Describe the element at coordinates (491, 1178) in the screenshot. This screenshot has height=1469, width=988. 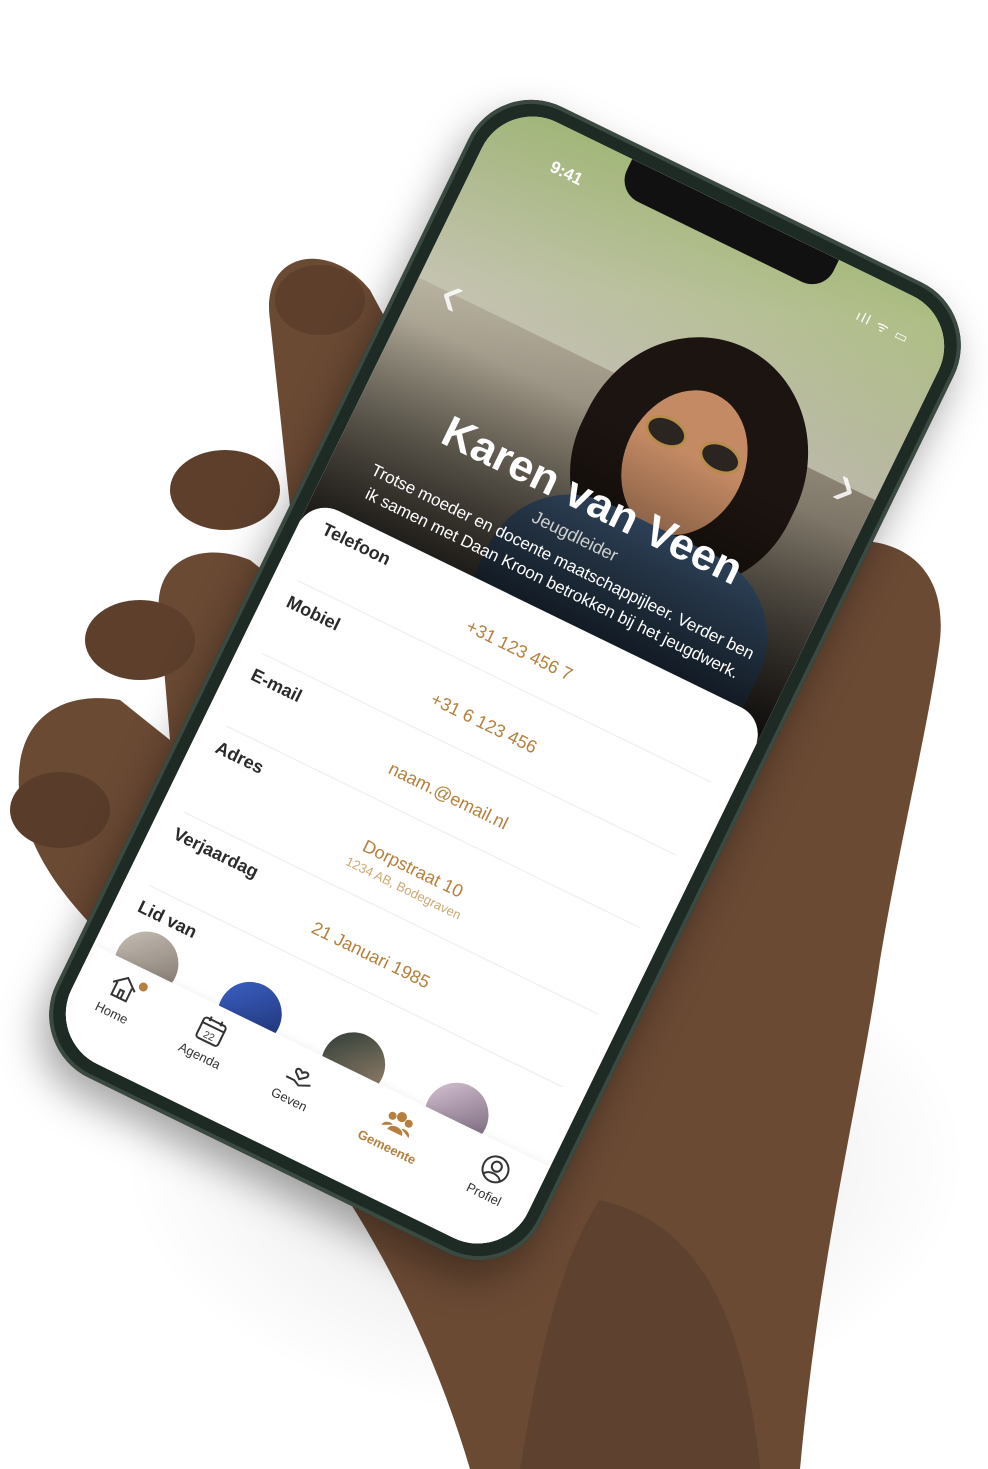
I see `tab-profiel: Profiel` at that location.